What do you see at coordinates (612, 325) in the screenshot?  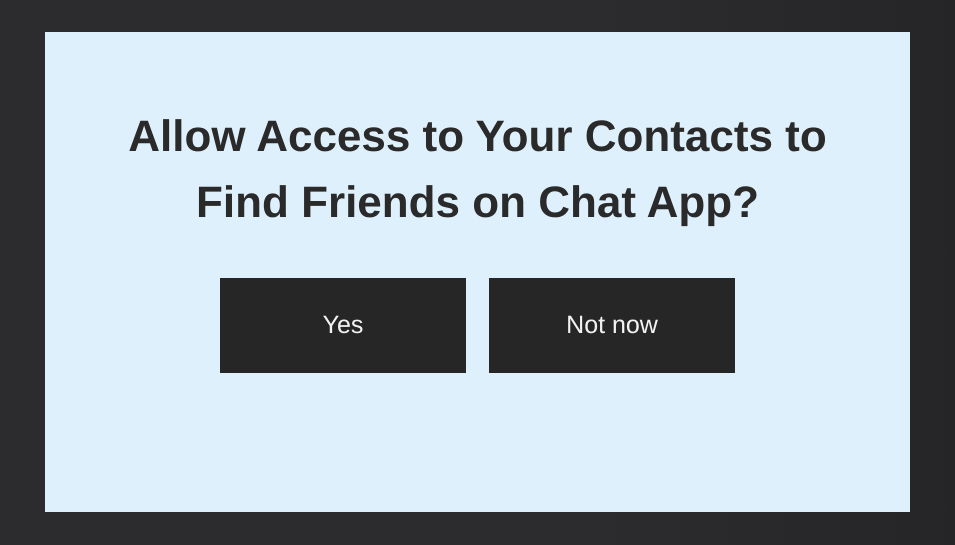 I see `dialog-button: Not now` at bounding box center [612, 325].